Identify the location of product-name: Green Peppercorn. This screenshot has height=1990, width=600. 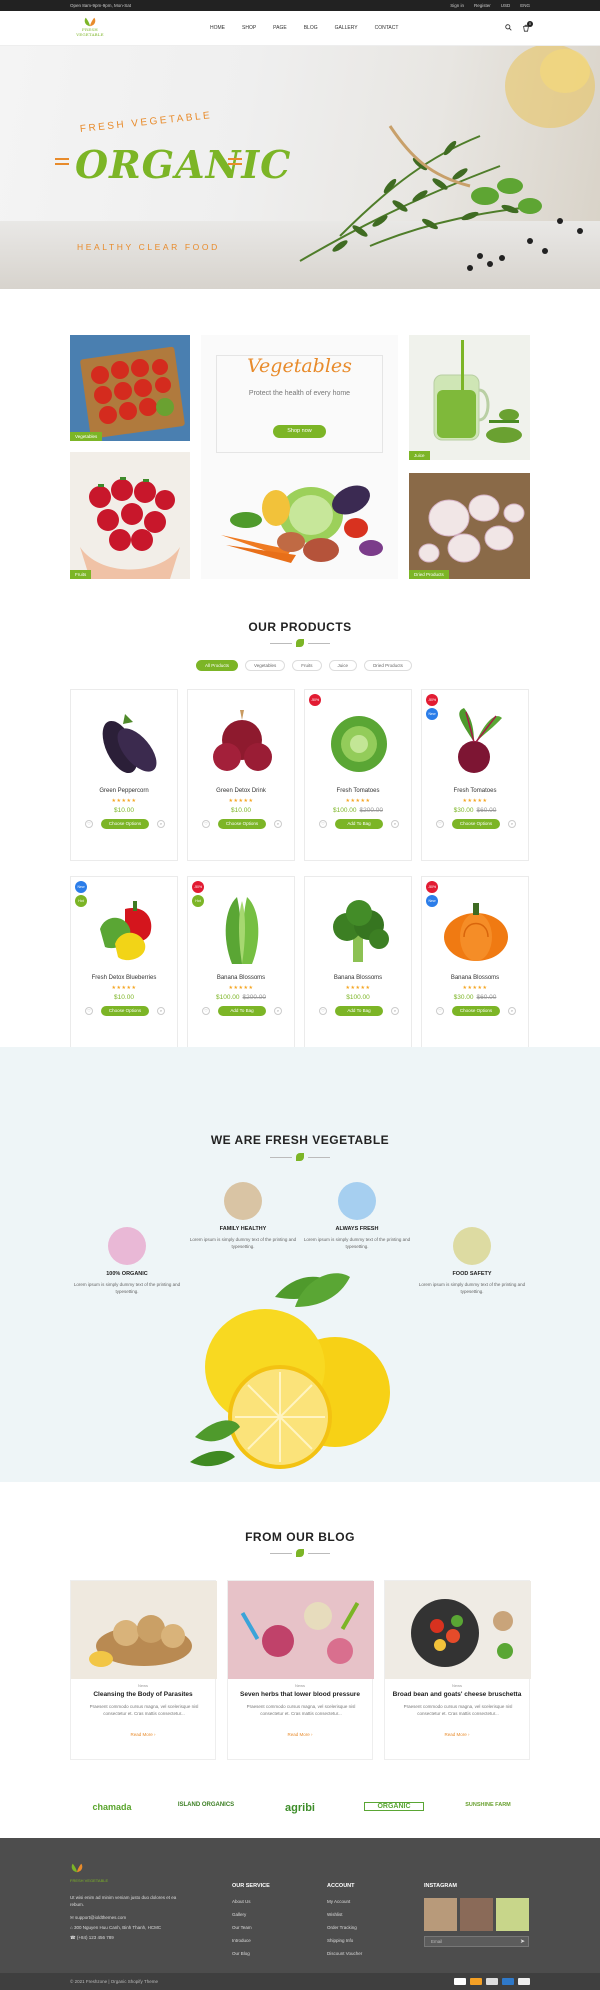
(124, 791).